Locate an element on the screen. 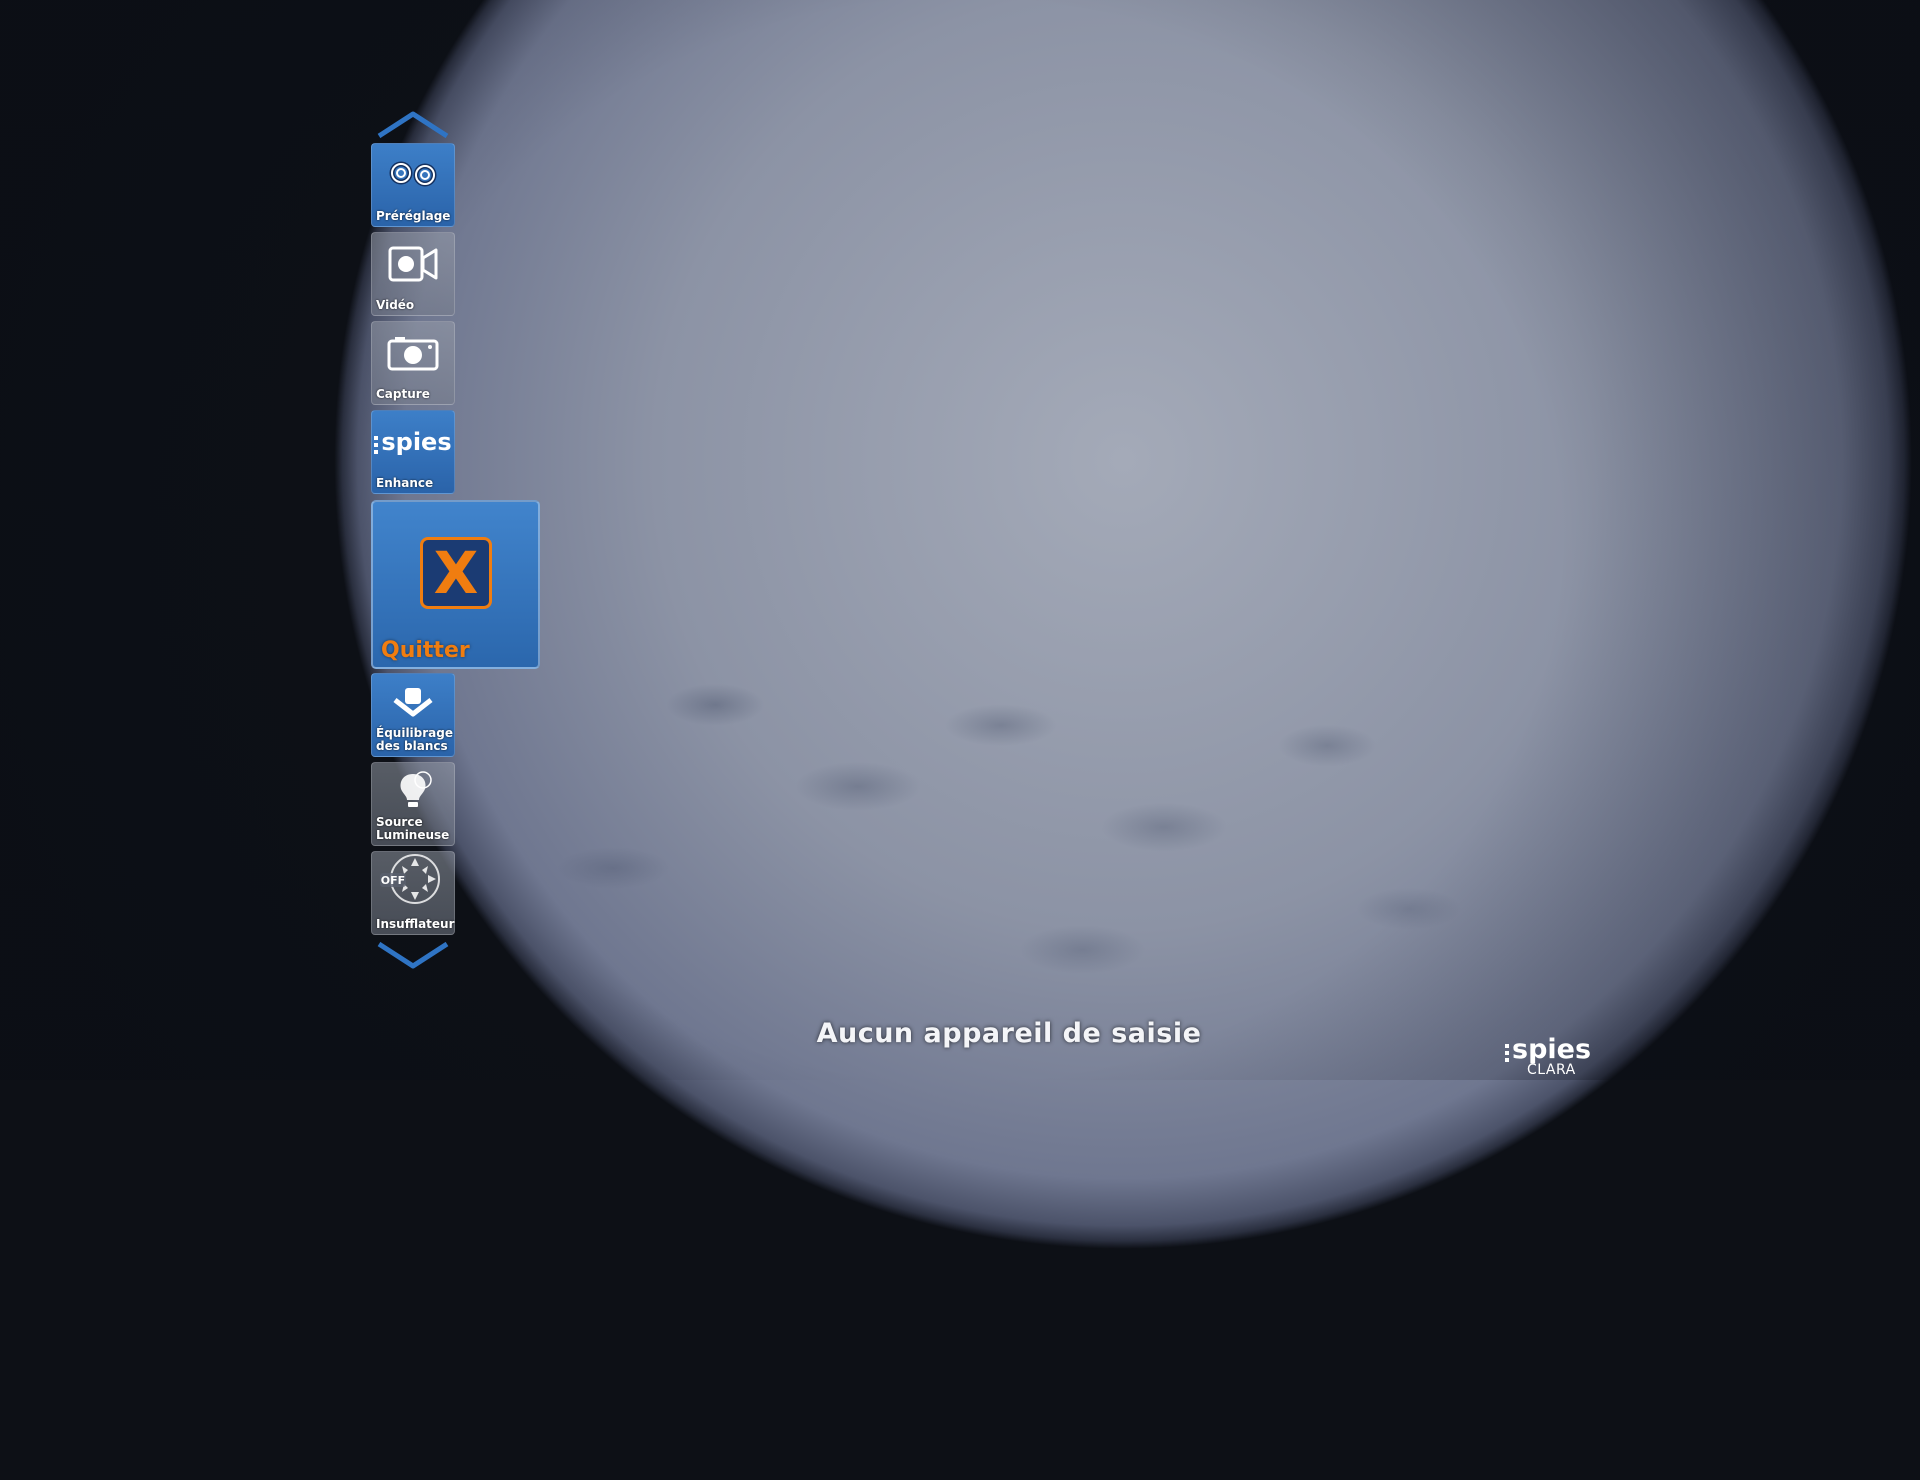  gears-icon is located at coordinates (413, 175).